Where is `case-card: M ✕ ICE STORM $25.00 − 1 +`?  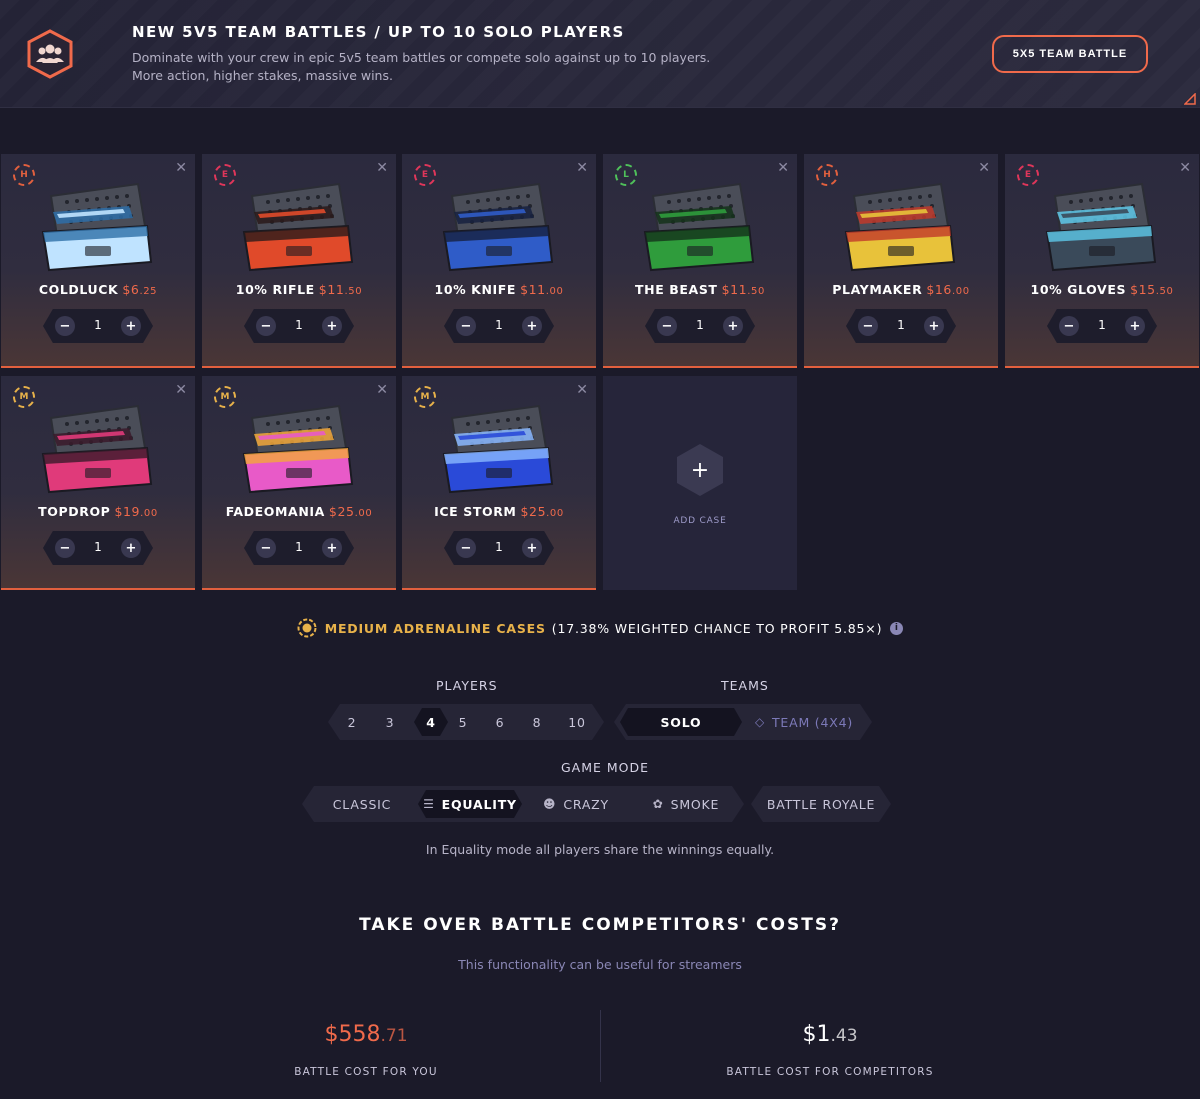
case-card: M ✕ ICE STORM $25.00 − 1 + is located at coordinates (499, 483).